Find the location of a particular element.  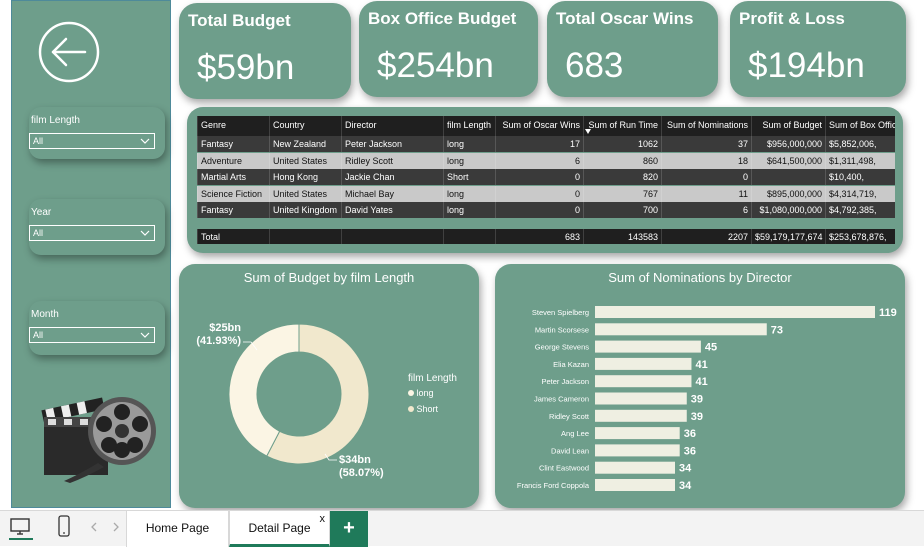

table-cell: $5,852,006, is located at coordinates (860, 144).